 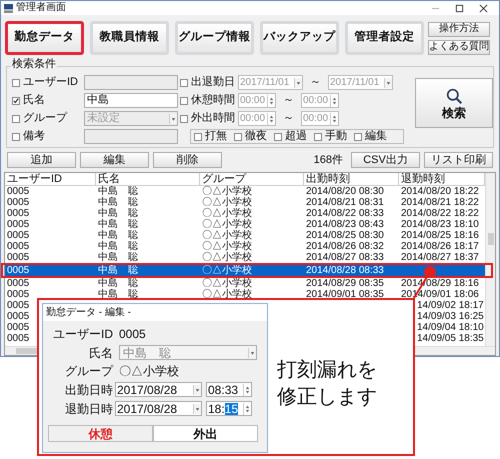 What do you see at coordinates (88, 371) in the screenshot?
I see `field-label: グループ` at bounding box center [88, 371].